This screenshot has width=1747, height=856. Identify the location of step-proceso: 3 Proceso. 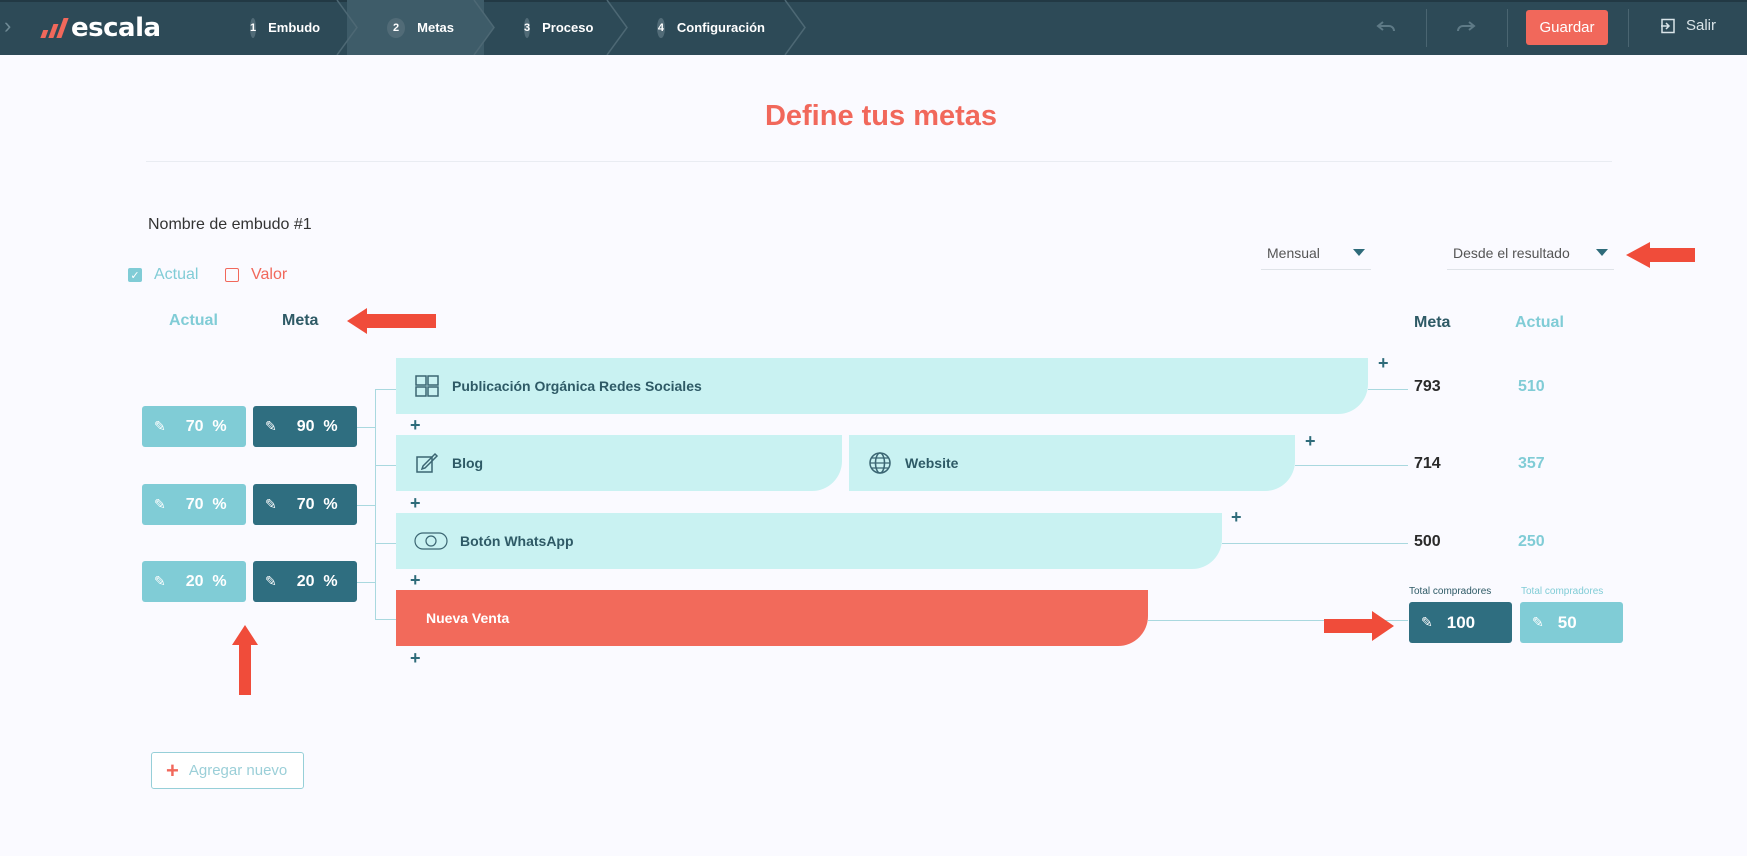
(556, 27).